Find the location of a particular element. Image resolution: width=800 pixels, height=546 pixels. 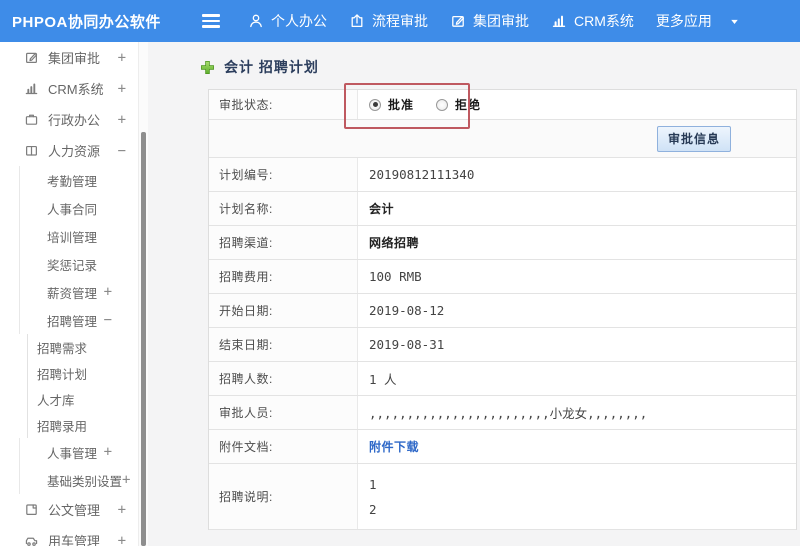

sidebar-item-training-mgmt: 培训管理 is located at coordinates (78, 236).